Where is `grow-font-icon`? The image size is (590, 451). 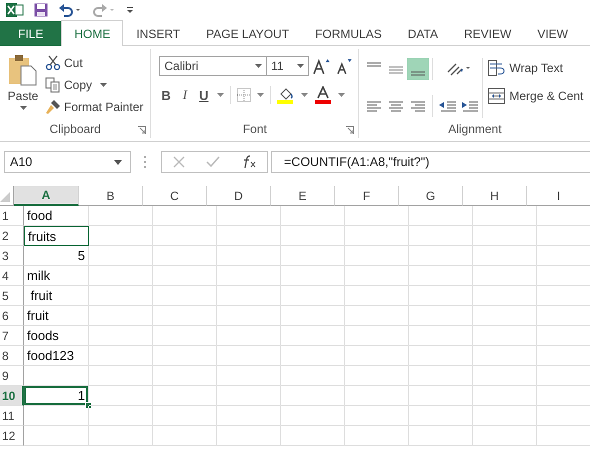 grow-font-icon is located at coordinates (322, 66).